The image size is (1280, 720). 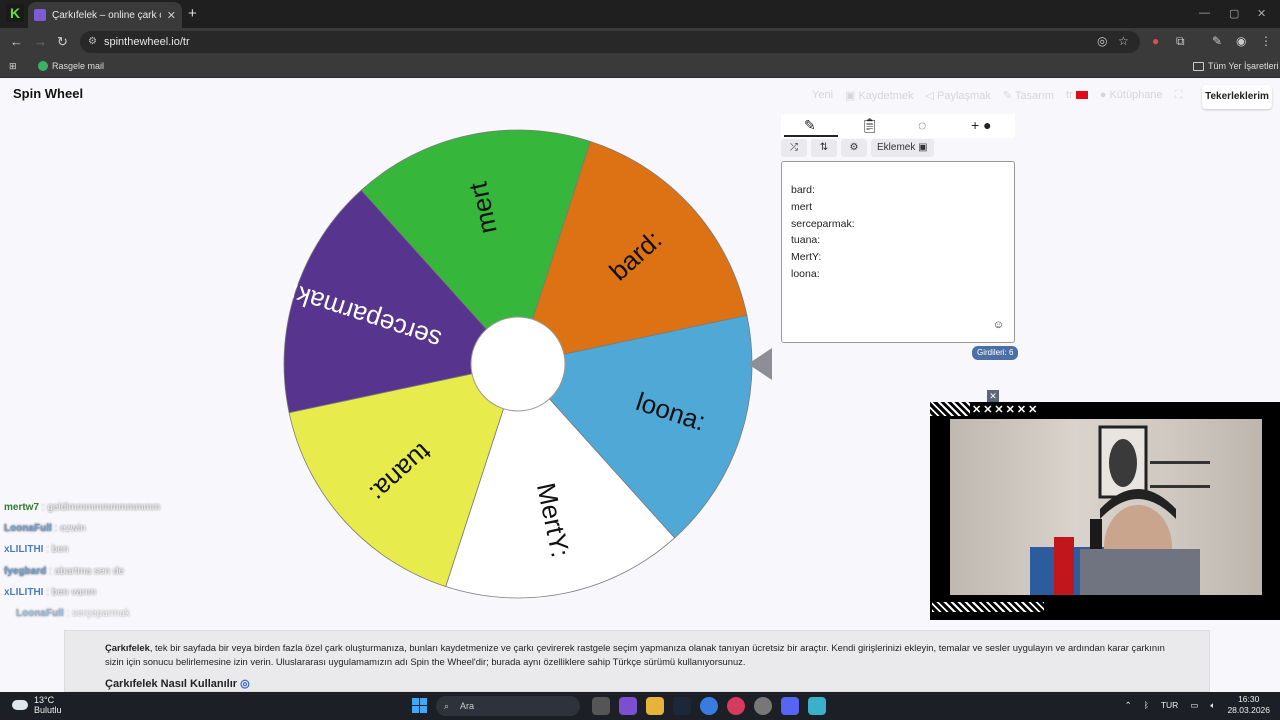 I want to click on entry-line: mert, so click(x=801, y=206).